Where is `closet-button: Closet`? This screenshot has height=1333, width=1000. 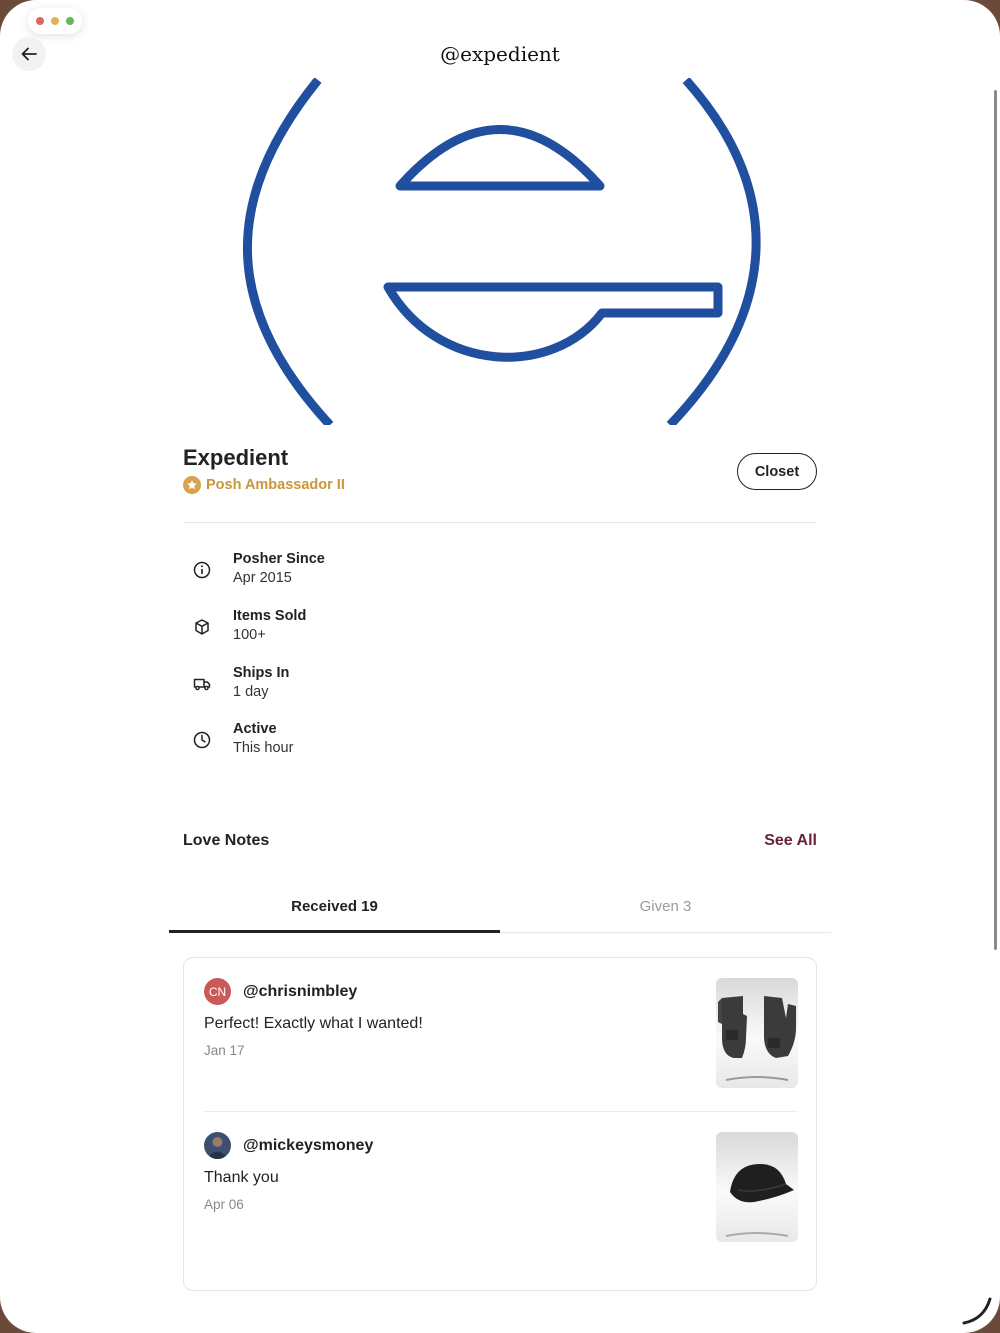 closet-button: Closet is located at coordinates (777, 471).